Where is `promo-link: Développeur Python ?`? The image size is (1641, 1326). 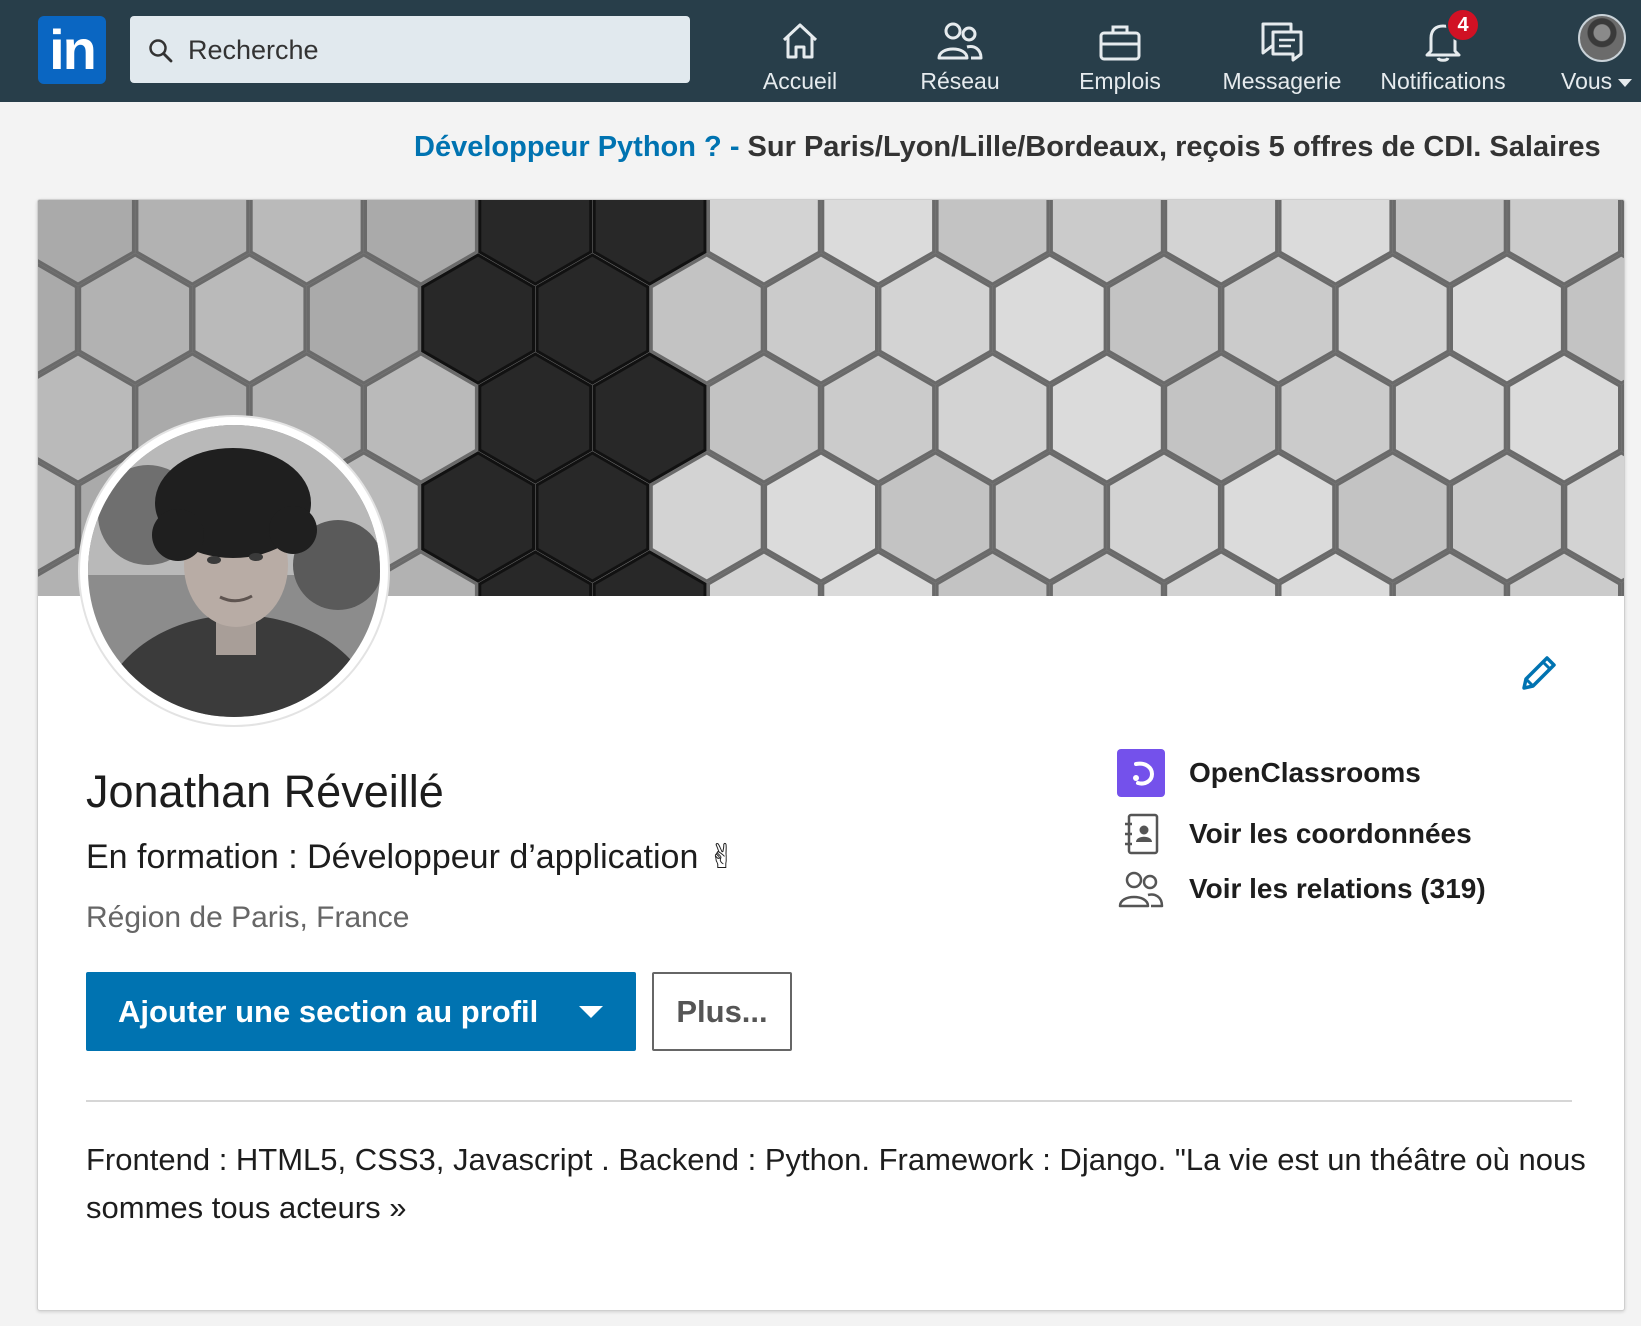
promo-link: Développeur Python ? is located at coordinates (568, 147).